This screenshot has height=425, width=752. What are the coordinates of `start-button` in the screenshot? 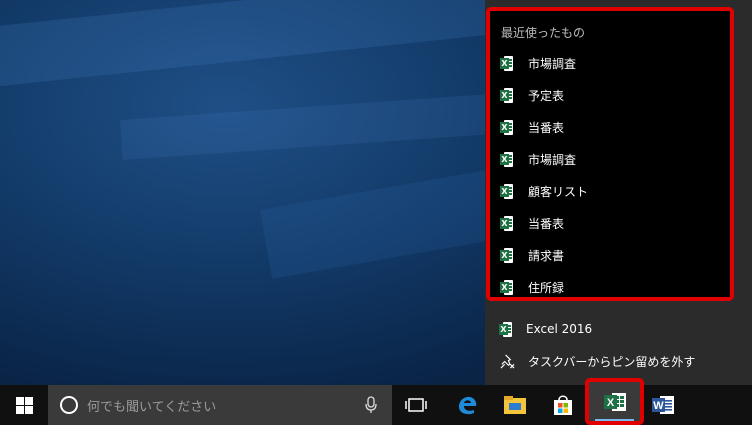 It's located at (24, 405).